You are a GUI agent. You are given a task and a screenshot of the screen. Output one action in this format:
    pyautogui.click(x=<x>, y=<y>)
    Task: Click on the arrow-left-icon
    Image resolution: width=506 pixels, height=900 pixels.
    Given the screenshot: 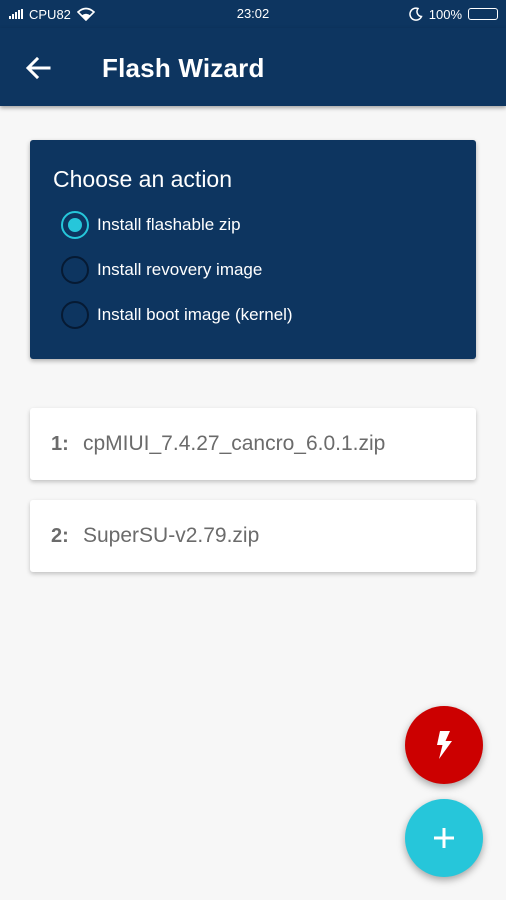 What is the action you would take?
    pyautogui.click(x=38, y=68)
    